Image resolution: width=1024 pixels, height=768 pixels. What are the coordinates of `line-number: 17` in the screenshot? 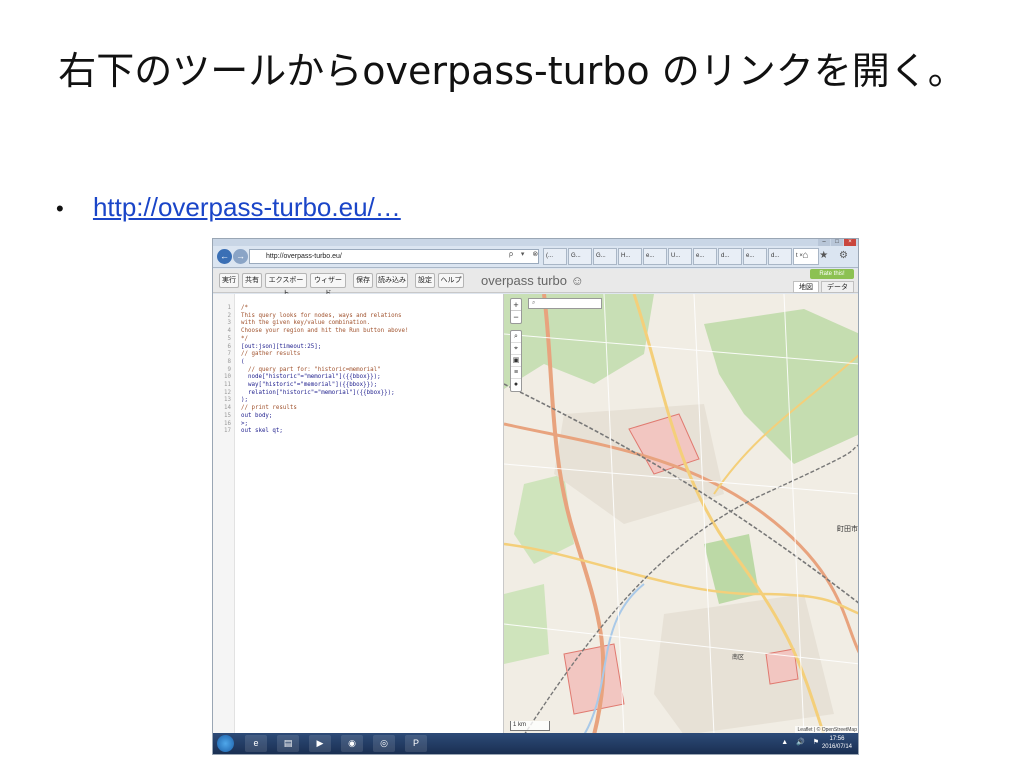 It's located at (227, 431).